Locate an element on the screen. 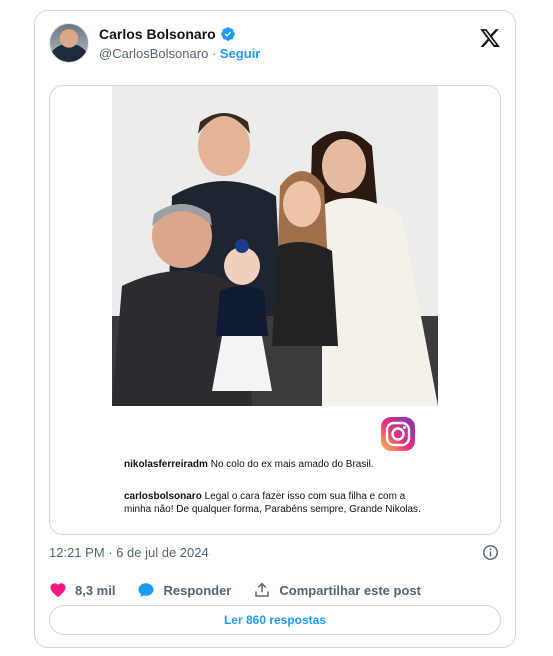 Image resolution: width=553 pixels, height=656 pixels. share-action: Compartilhar este post is located at coordinates (337, 590).